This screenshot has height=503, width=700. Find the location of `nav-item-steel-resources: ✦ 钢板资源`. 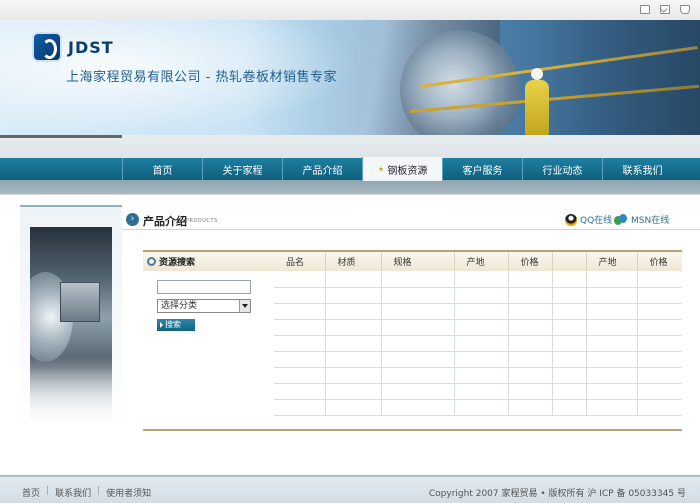

nav-item-steel-resources: ✦ 钢板资源 is located at coordinates (402, 169).